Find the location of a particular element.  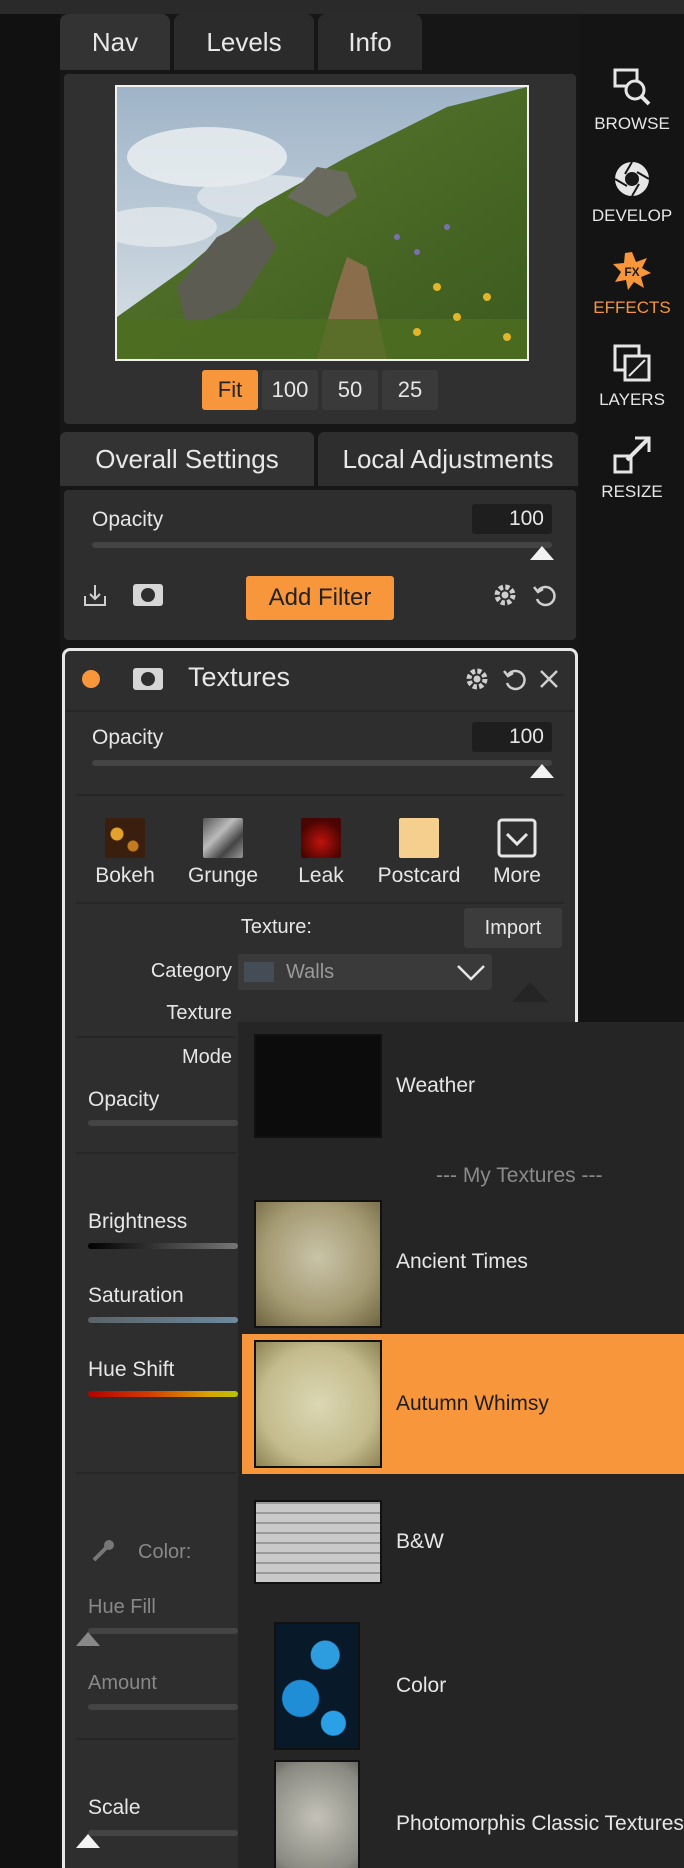

sidebar-item-layers-label: LAYERS is located at coordinates (632, 399).